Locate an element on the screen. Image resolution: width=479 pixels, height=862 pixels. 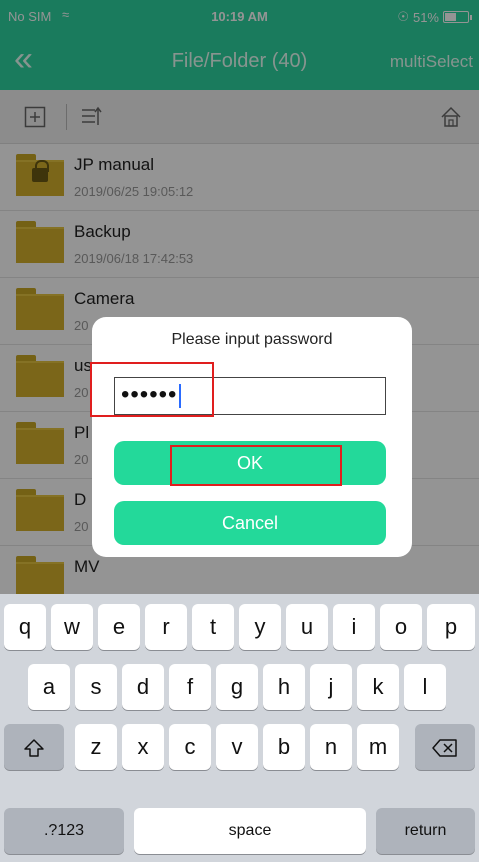
key-b: b is located at coordinates (284, 747).